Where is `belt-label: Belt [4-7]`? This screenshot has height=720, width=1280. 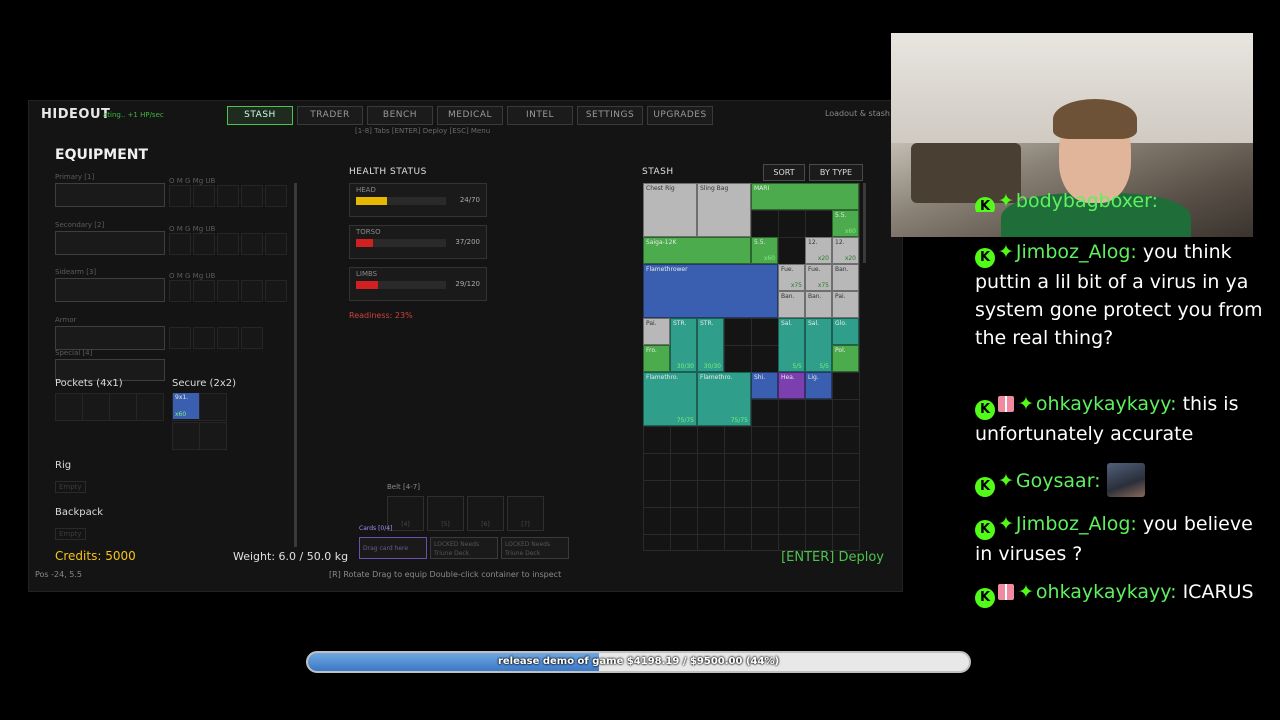
belt-label: Belt [4-7] is located at coordinates (403, 487).